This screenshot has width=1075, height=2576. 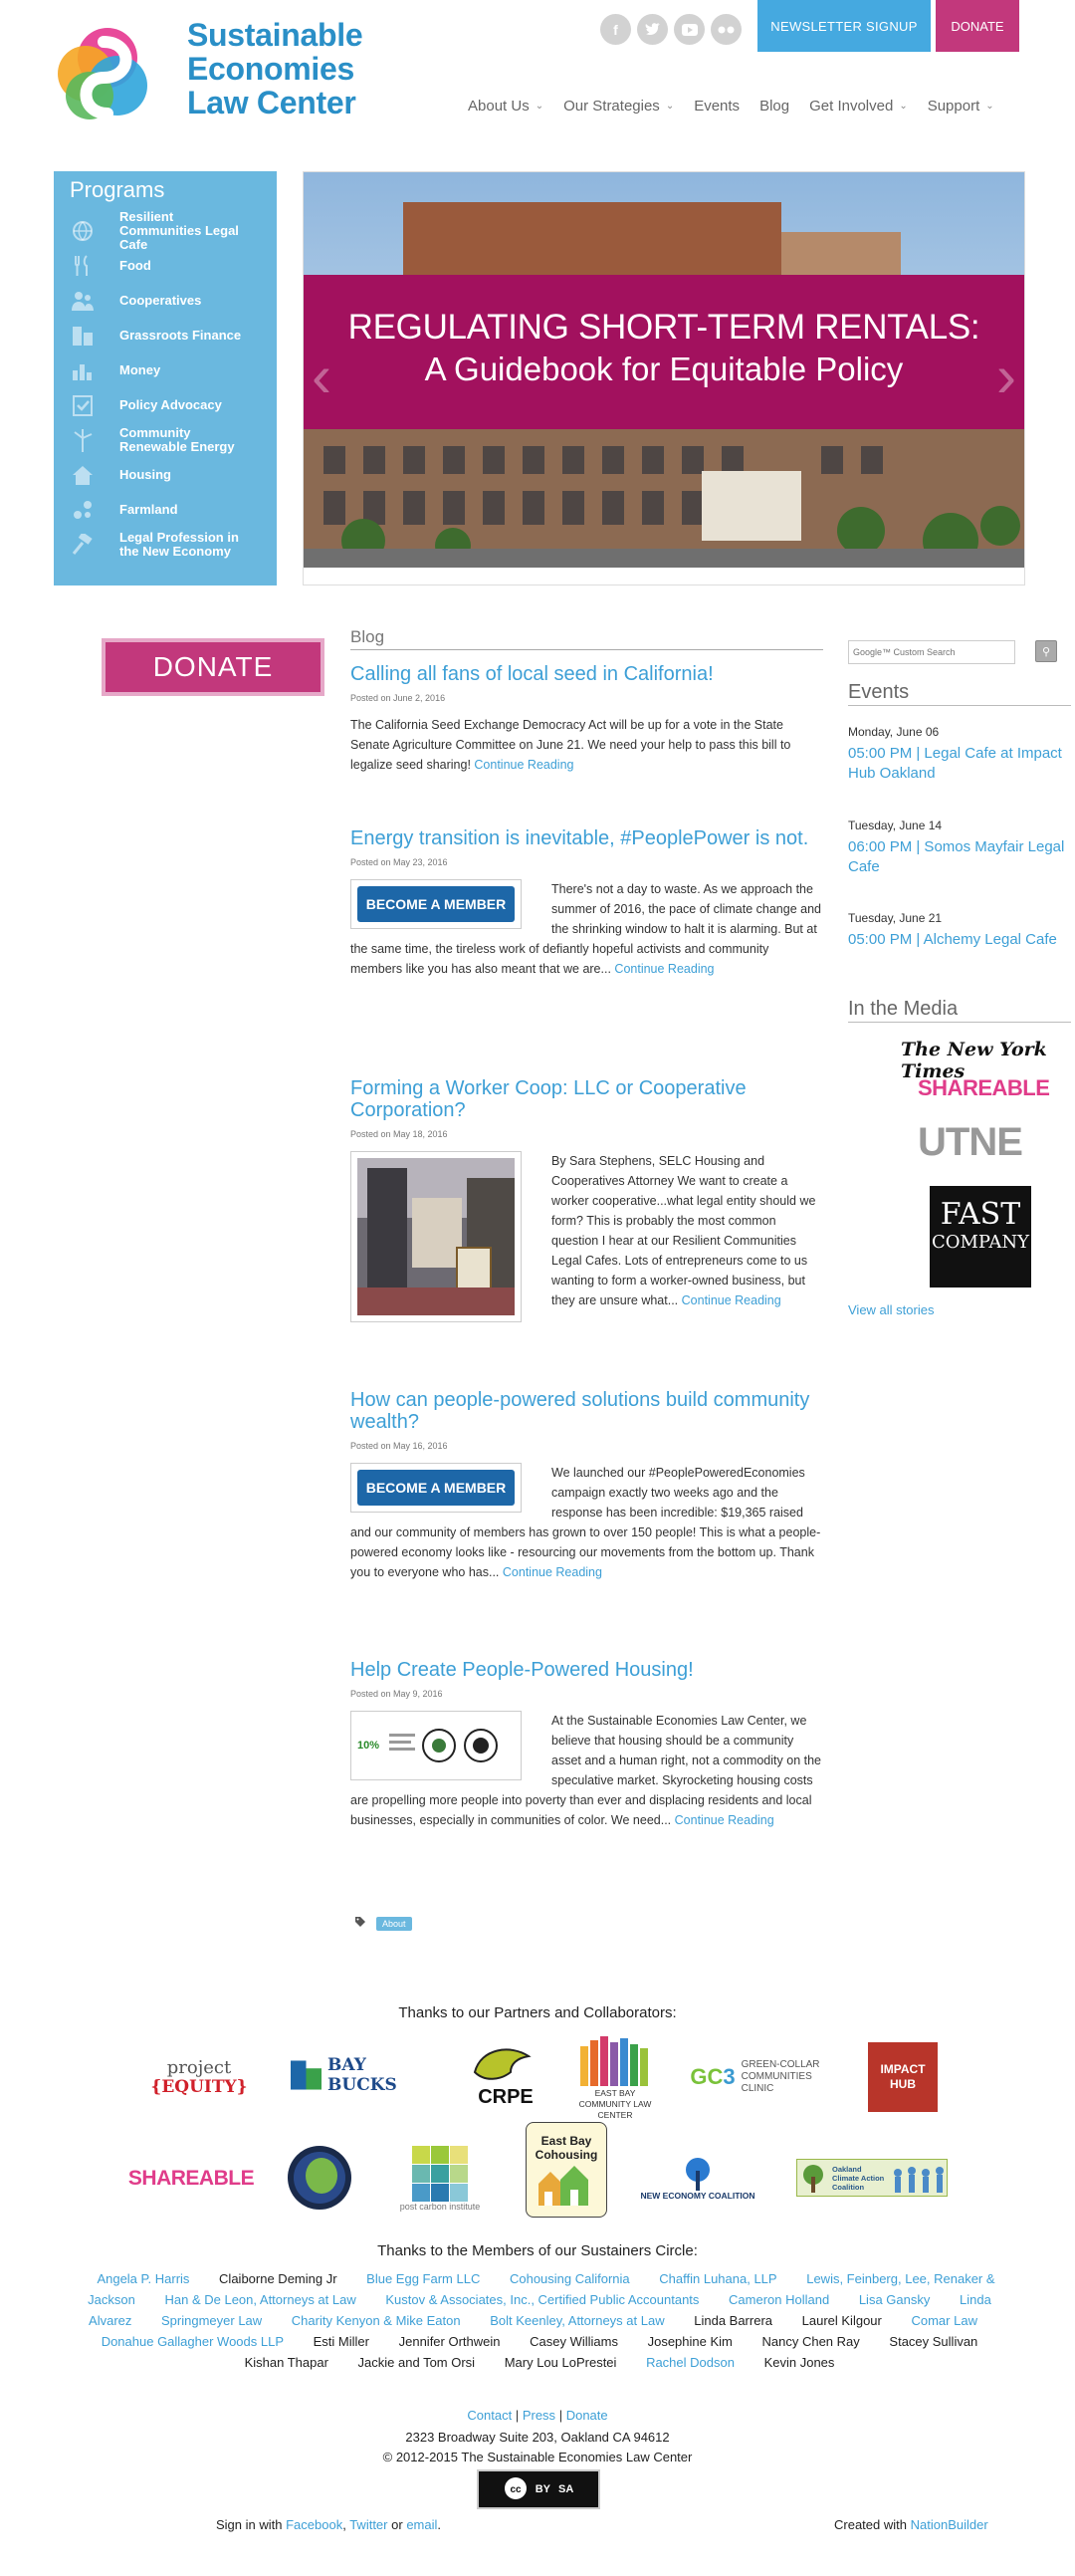 What do you see at coordinates (891, 1309) in the screenshot?
I see `view-all-stories-link: View all stories` at bounding box center [891, 1309].